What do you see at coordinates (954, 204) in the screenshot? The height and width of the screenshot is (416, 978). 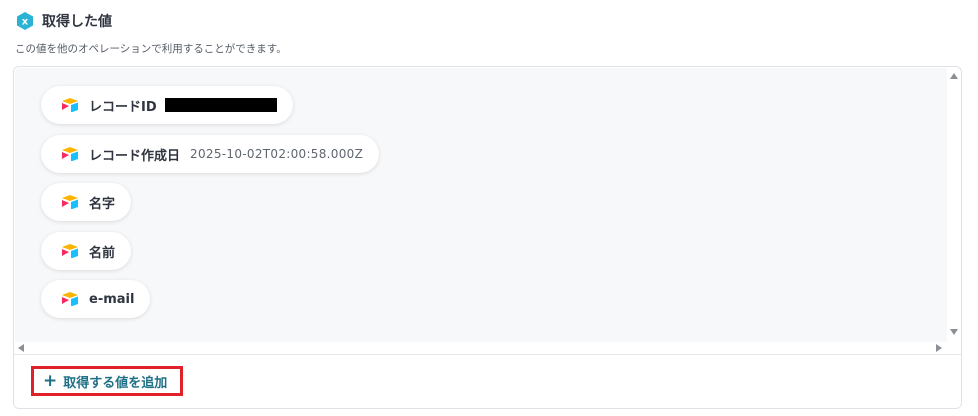 I see `vertical-scrollbar` at bounding box center [954, 204].